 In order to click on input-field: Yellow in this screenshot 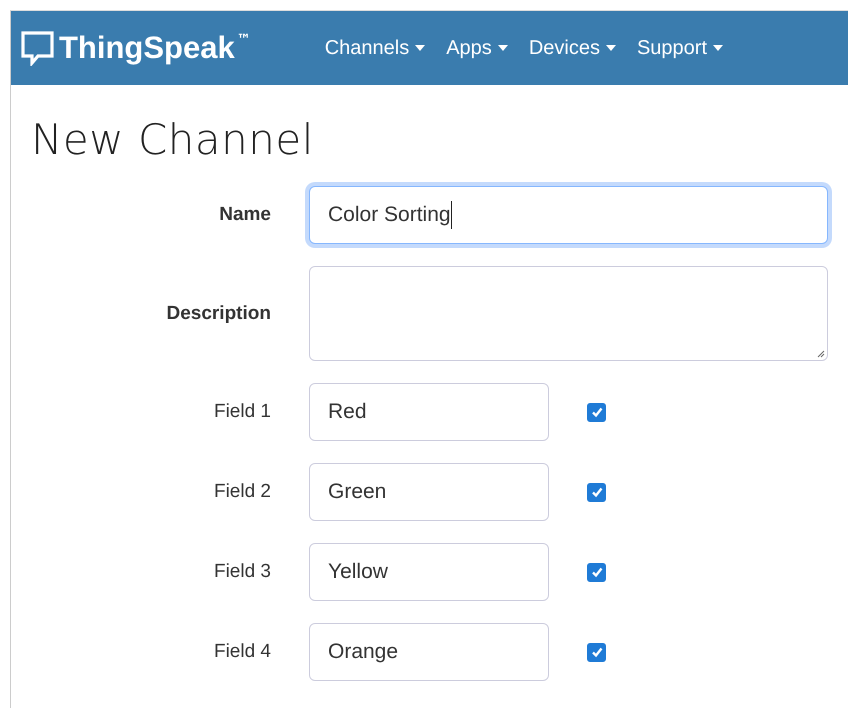, I will do `click(429, 572)`.